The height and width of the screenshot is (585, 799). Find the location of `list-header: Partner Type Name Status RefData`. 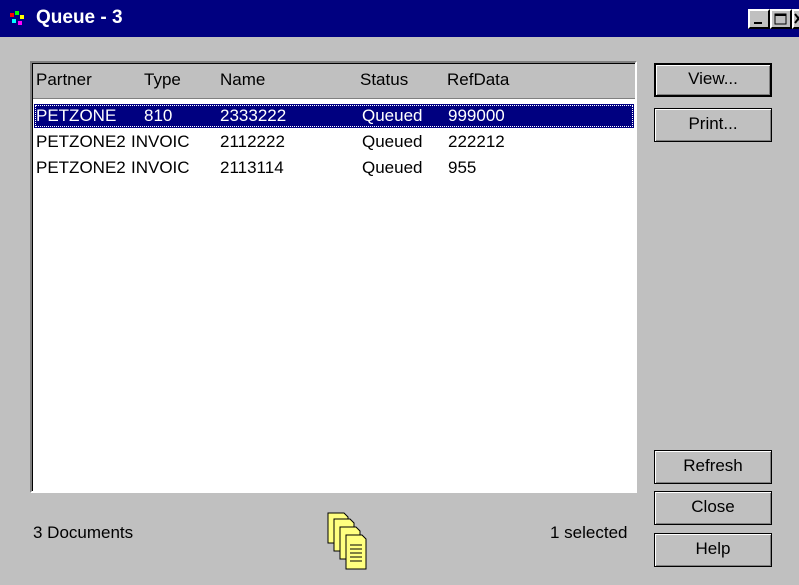

list-header: Partner Type Name Status RefData is located at coordinates (334, 81).